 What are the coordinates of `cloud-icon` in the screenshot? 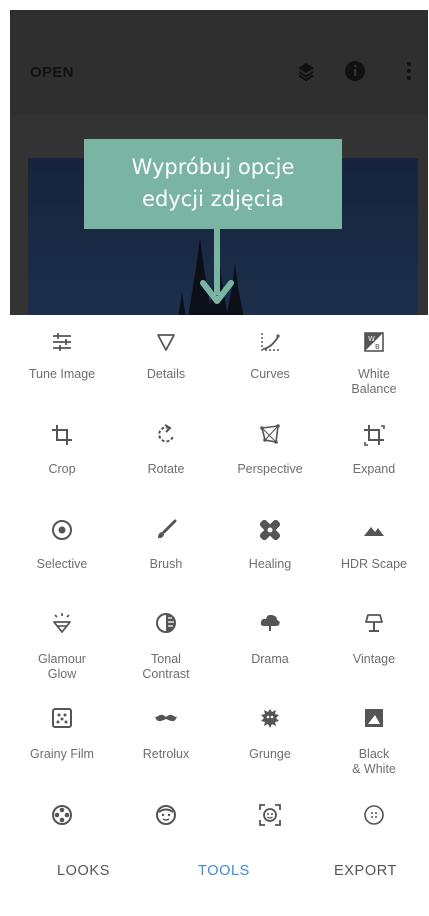 It's located at (270, 622).